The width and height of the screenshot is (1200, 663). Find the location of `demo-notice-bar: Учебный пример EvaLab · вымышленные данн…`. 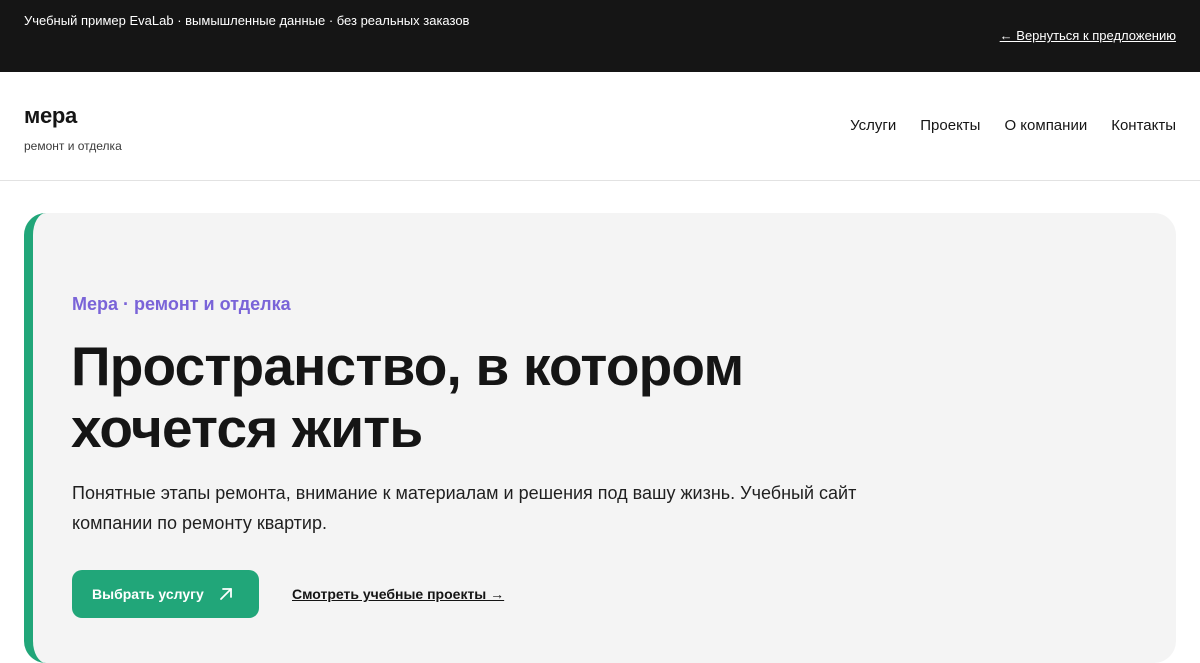

demo-notice-bar: Учебный пример EvaLab · вымышленные данн… is located at coordinates (600, 36).